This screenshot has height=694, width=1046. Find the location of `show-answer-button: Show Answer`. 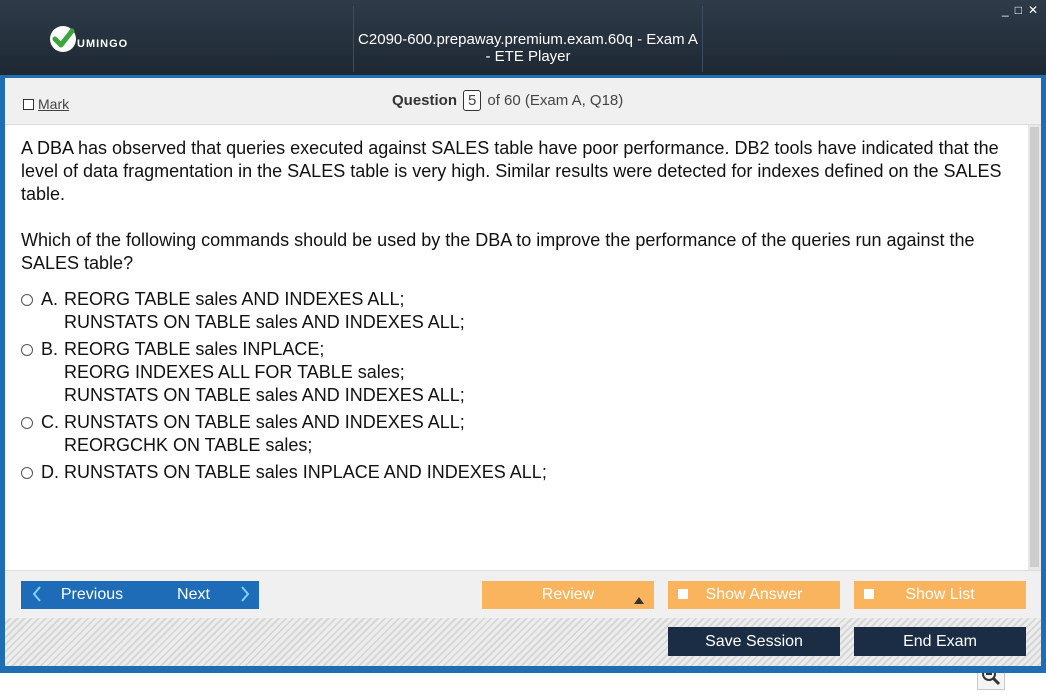

show-answer-button: Show Answer is located at coordinates (754, 595).